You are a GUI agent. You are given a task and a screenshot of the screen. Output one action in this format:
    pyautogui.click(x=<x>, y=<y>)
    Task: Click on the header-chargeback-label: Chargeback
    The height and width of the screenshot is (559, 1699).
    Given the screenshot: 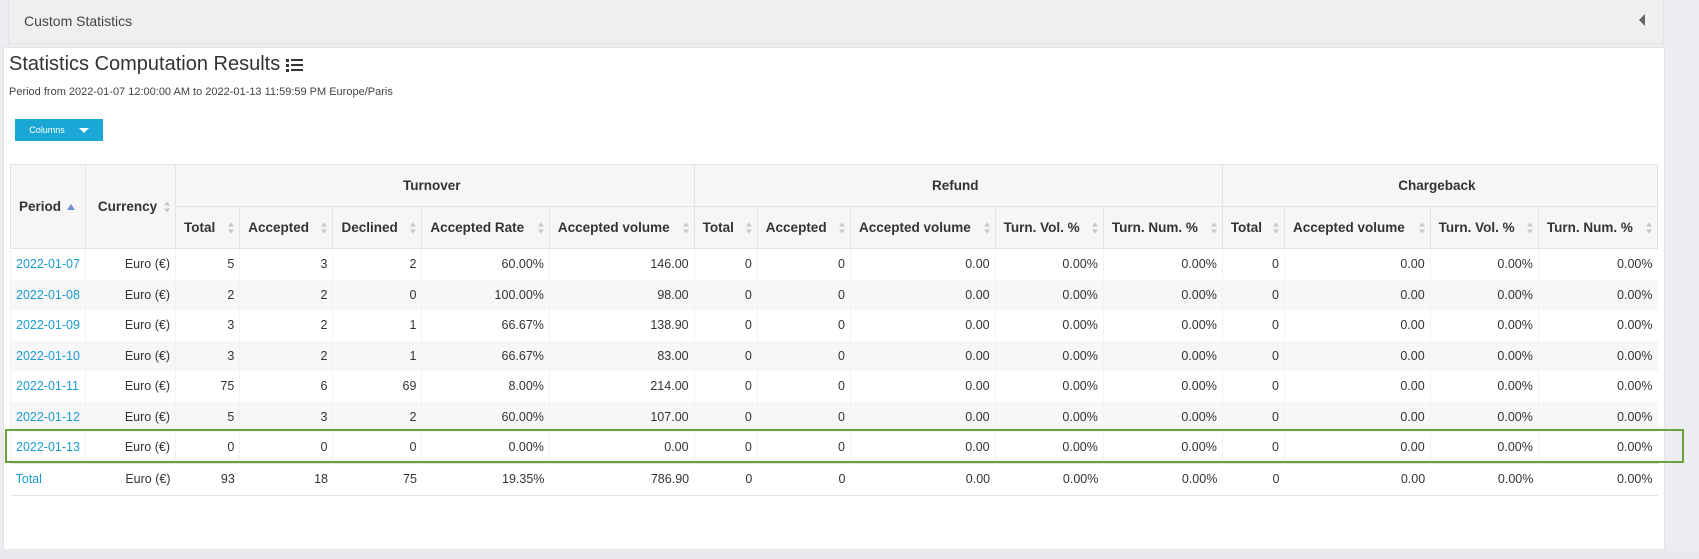 What is the action you would take?
    pyautogui.click(x=1437, y=185)
    